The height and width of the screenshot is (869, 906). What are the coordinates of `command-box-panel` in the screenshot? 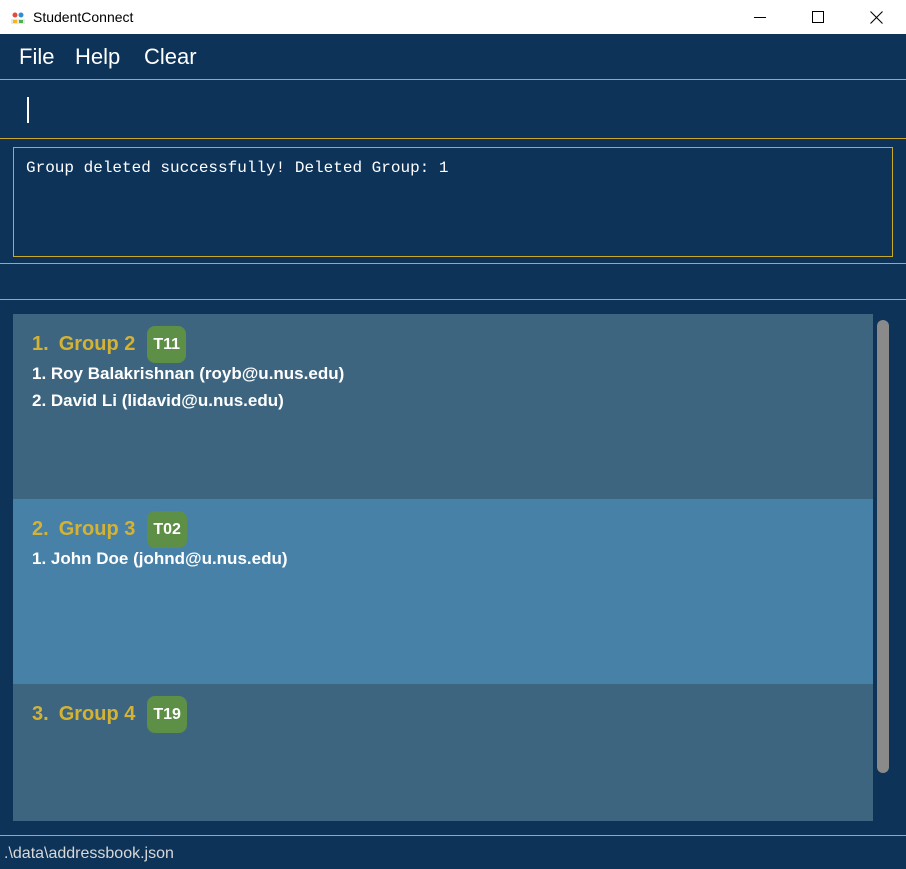 It's located at (453, 109).